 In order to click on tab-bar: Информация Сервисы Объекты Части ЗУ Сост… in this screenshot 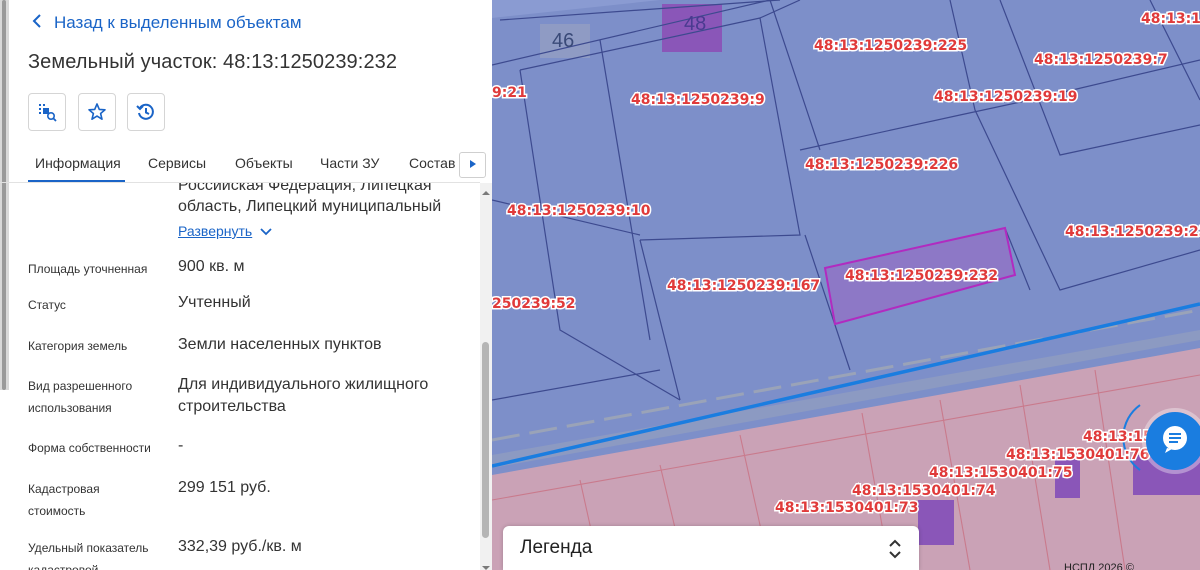, I will do `click(246, 164)`.